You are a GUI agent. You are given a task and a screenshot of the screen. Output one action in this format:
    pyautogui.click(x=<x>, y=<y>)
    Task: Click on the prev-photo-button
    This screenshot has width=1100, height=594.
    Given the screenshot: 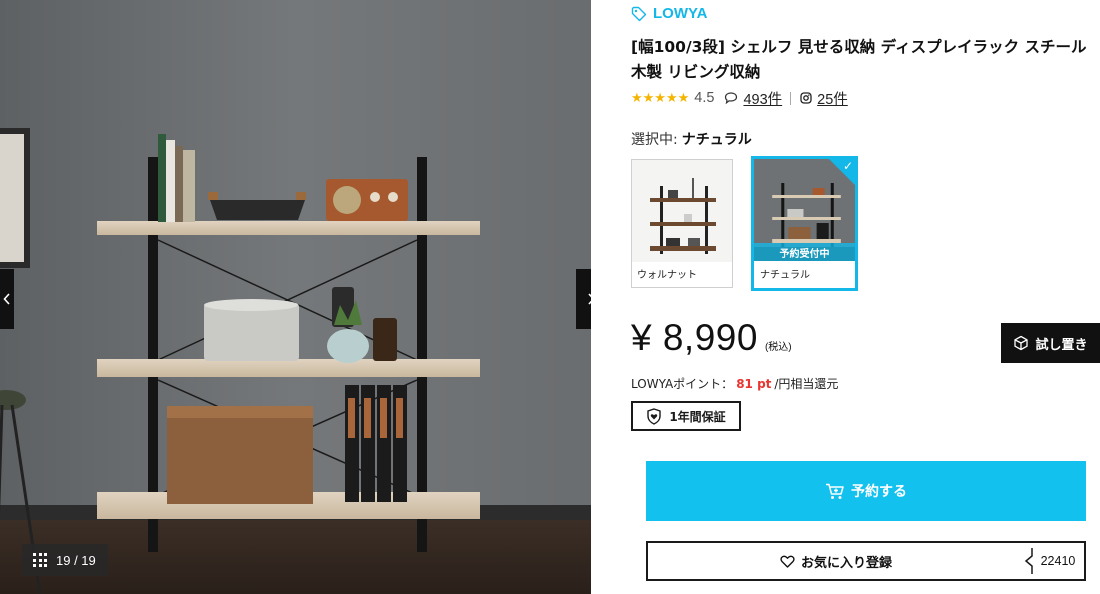 What is the action you would take?
    pyautogui.click(x=7, y=299)
    